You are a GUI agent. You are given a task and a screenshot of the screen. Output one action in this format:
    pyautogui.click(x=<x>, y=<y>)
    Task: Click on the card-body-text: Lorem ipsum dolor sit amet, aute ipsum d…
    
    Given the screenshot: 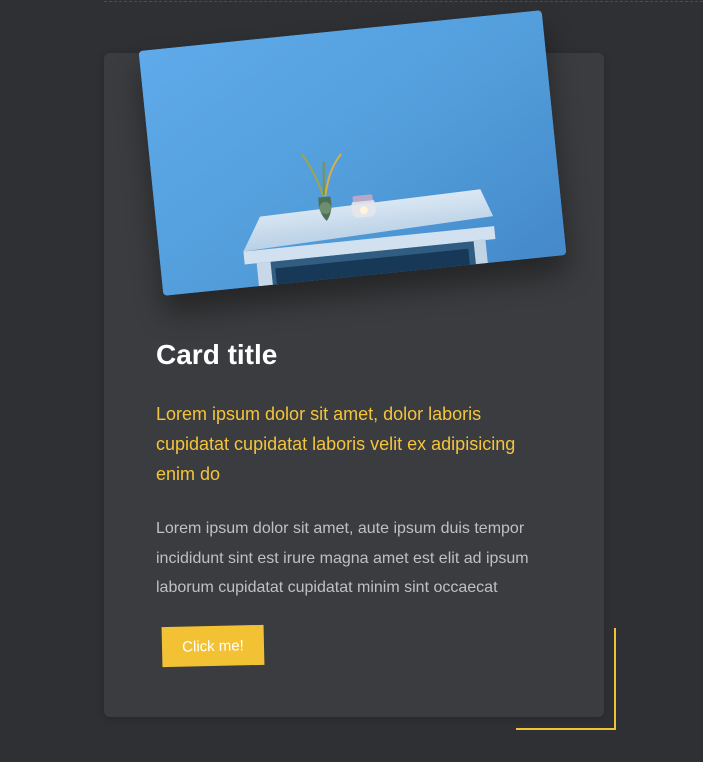 What is the action you would take?
    pyautogui.click(x=342, y=558)
    